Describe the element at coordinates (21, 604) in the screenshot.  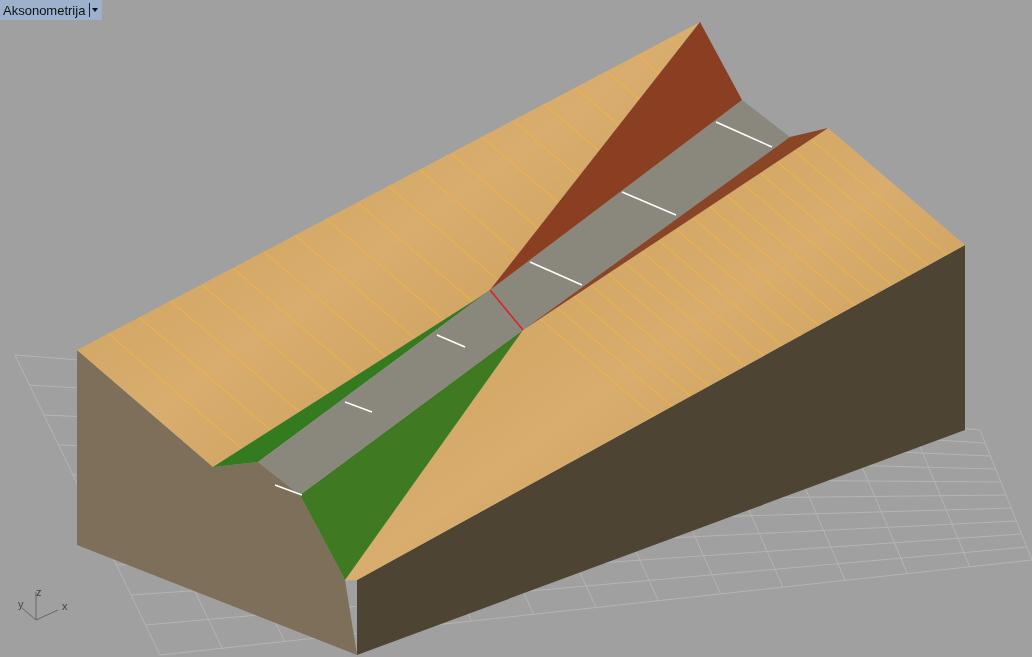
I see `axis-label: y` at that location.